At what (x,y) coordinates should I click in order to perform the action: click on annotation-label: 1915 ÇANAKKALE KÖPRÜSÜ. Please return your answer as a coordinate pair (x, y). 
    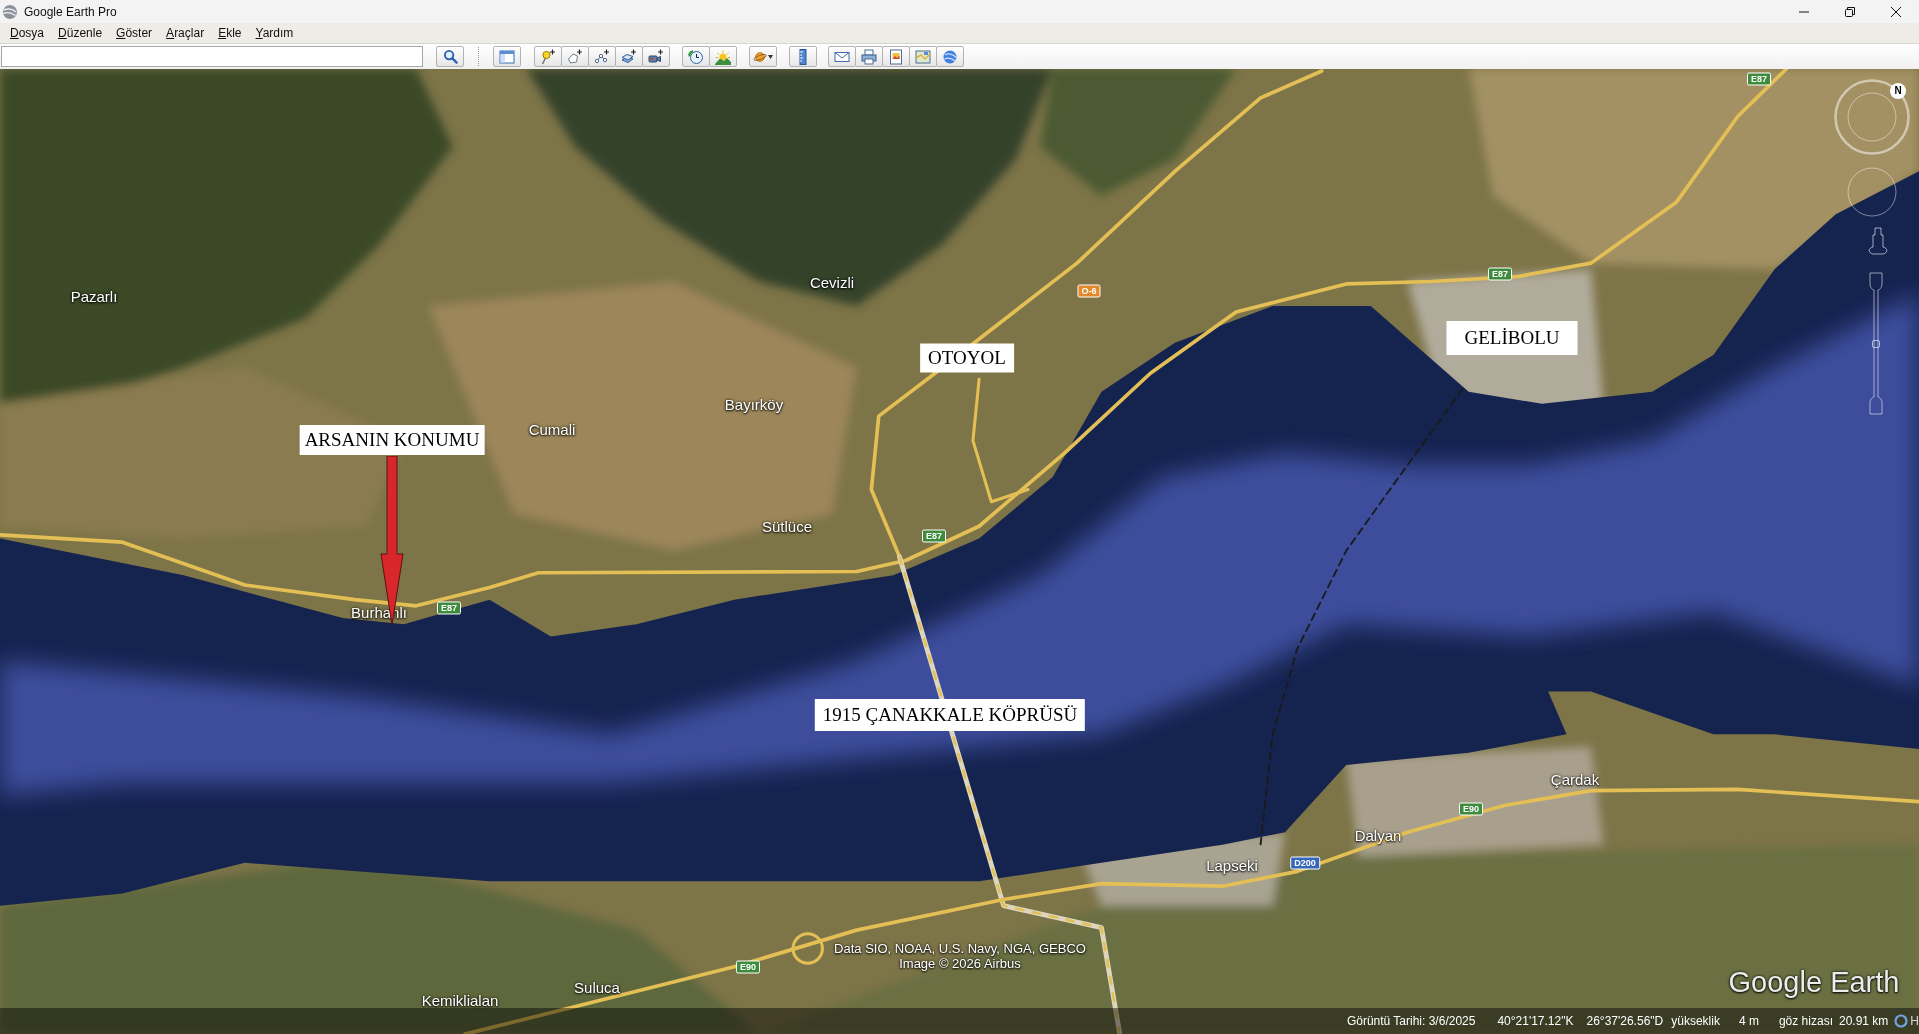
    Looking at the image, I should click on (950, 715).